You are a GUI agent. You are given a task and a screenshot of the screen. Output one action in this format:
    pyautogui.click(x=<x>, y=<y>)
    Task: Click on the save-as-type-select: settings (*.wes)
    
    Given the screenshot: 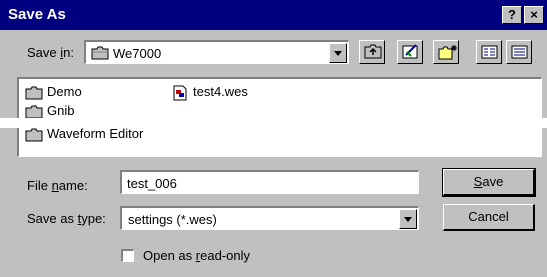 What is the action you would take?
    pyautogui.click(x=269, y=218)
    